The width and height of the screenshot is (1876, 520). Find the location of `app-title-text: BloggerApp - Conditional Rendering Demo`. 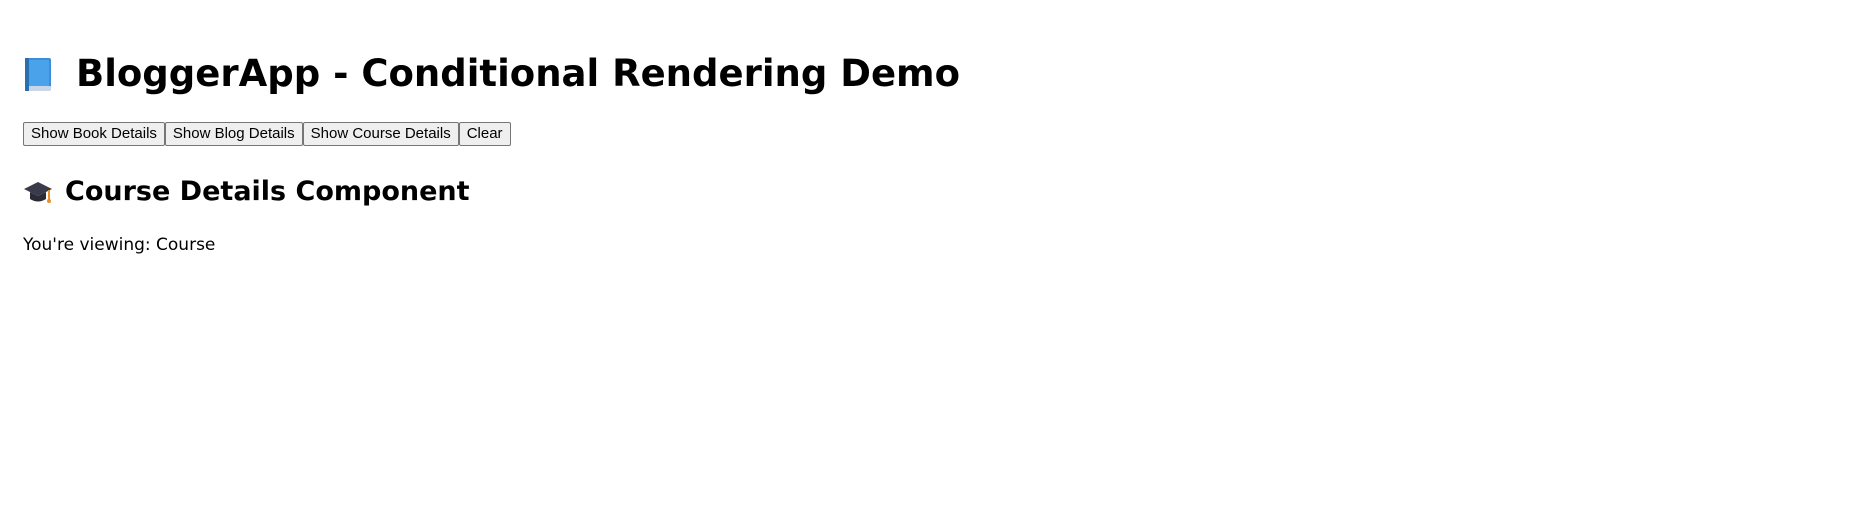

app-title-text: BloggerApp - Conditional Rendering Demo is located at coordinates (518, 73).